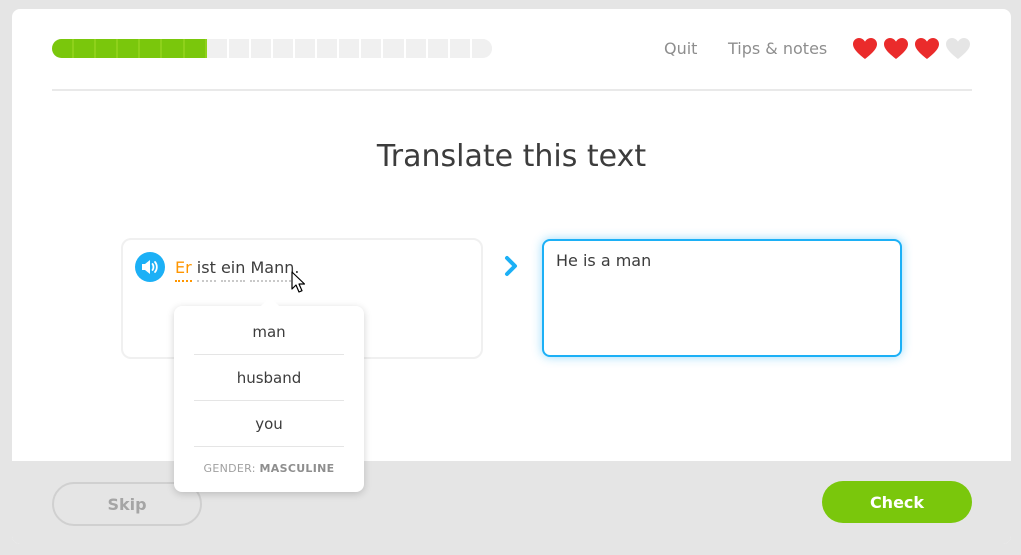 The image size is (1021, 555). I want to click on header-divider, so click(512, 90).